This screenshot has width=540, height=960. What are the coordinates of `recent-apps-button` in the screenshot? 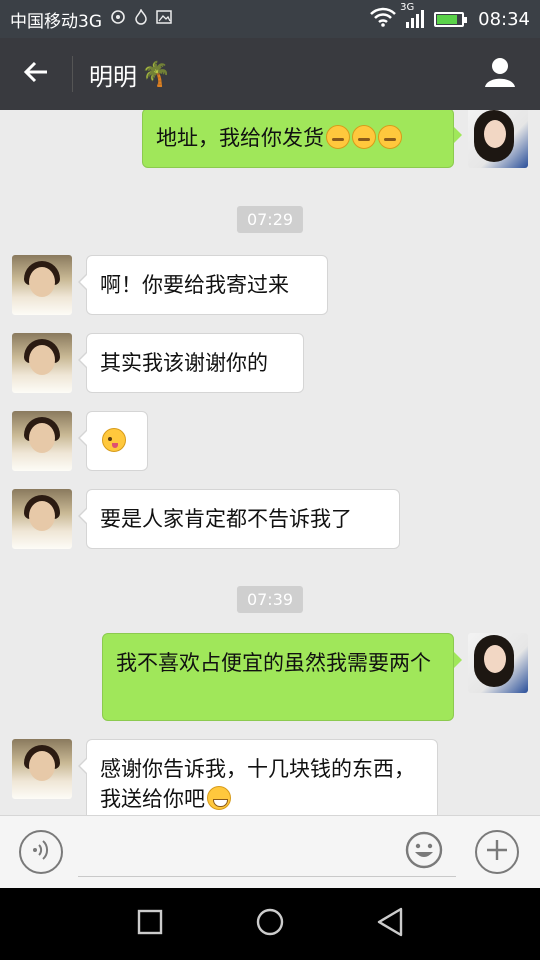 It's located at (150, 924).